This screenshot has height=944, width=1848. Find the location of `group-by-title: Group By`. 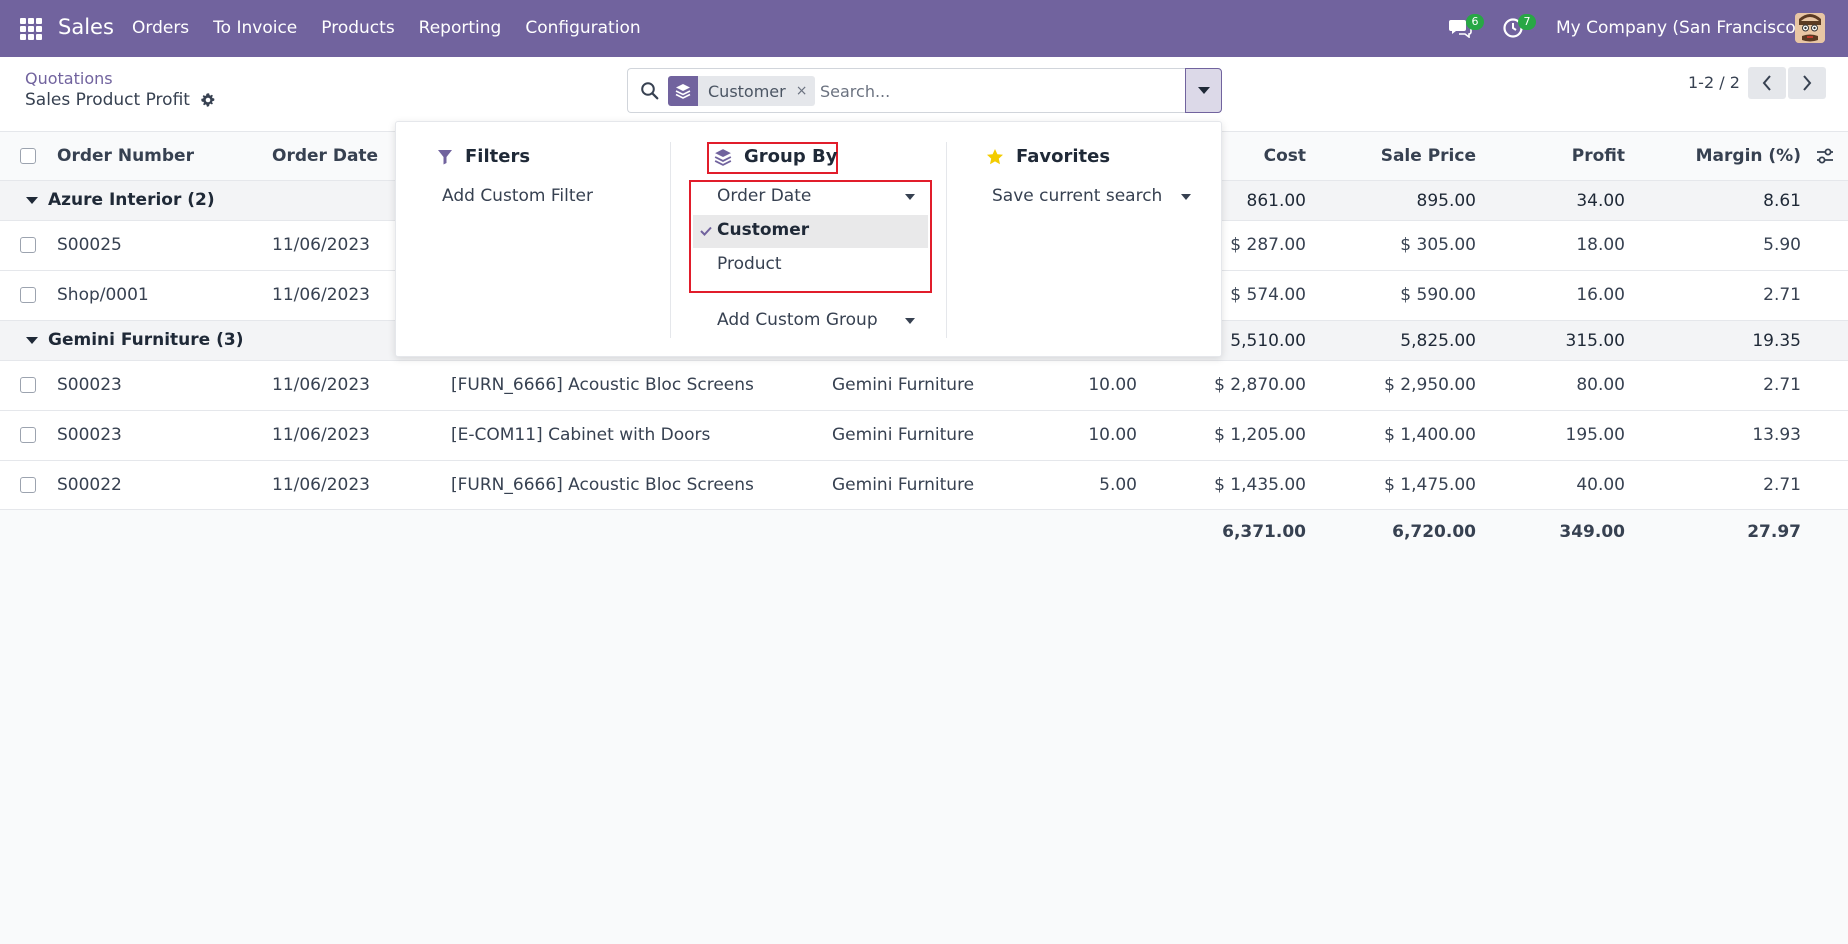

group-by-title: Group By is located at coordinates (791, 156).